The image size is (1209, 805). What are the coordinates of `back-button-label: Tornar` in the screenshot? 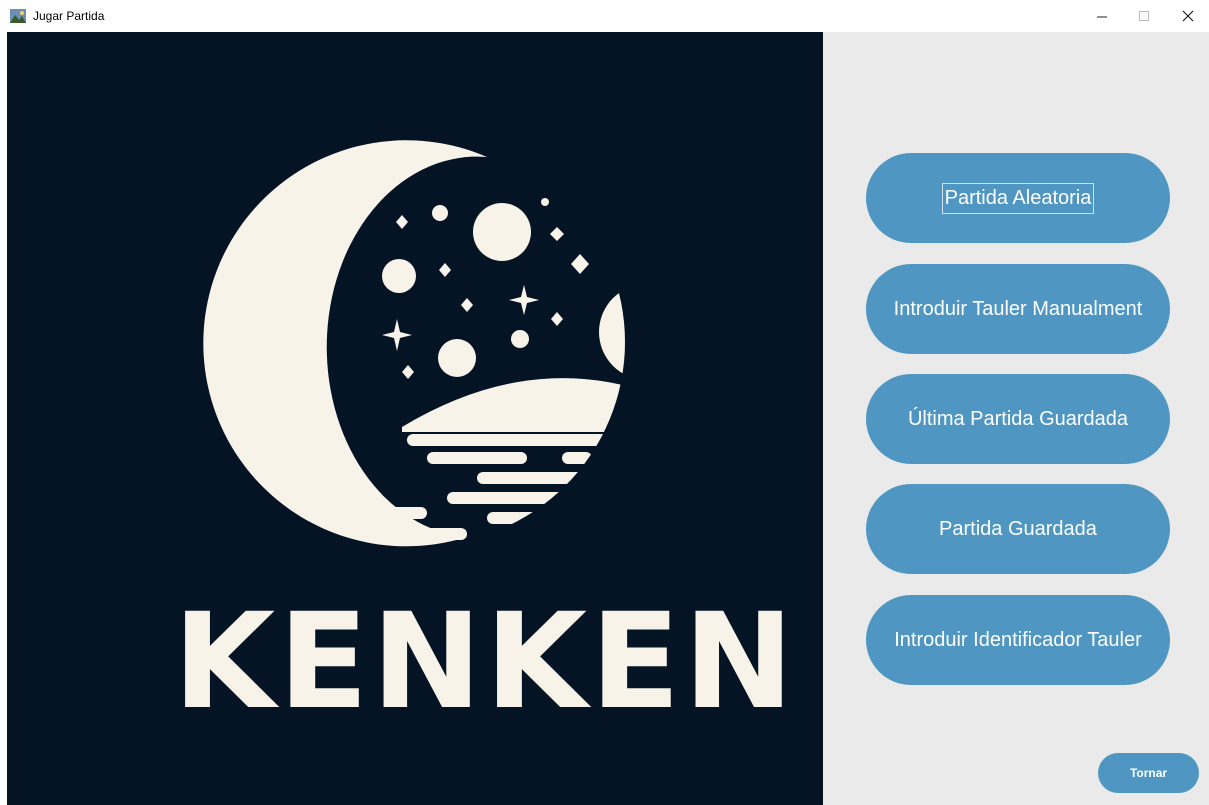 It's located at (1148, 773).